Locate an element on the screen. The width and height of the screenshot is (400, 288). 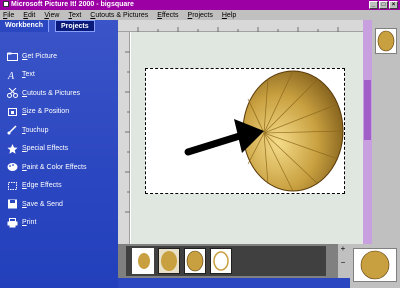
minimize-button: _ is located at coordinates (373, 5).